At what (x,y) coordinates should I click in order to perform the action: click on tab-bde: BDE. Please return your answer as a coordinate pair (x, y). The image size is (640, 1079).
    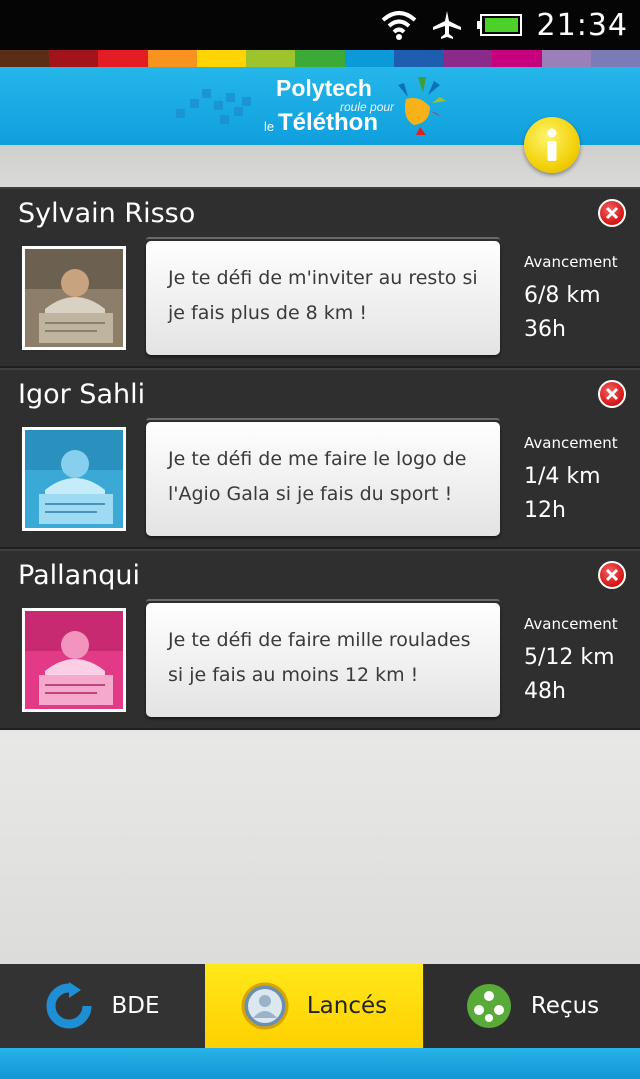
    Looking at the image, I should click on (102, 1006).